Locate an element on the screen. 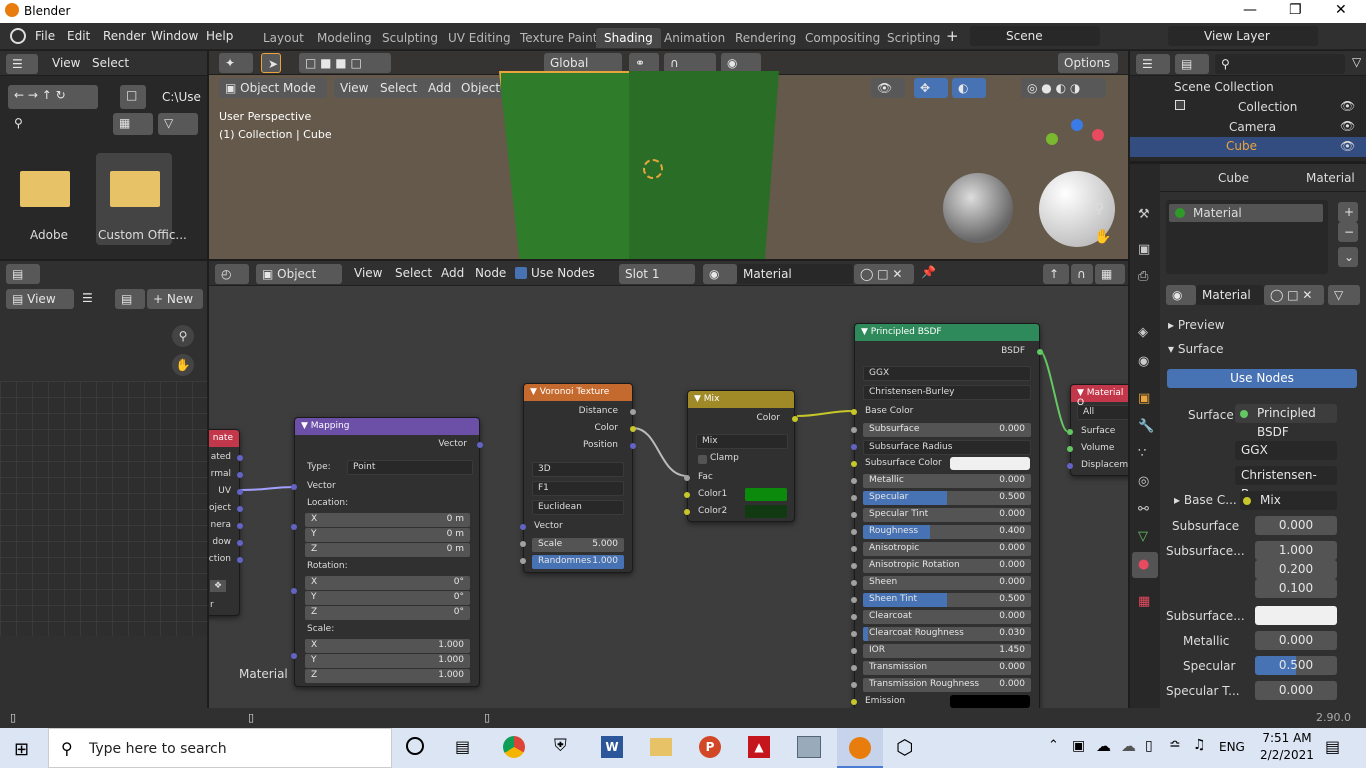 The height and width of the screenshot is (768, 1366). position-socket is located at coordinates (633, 446).